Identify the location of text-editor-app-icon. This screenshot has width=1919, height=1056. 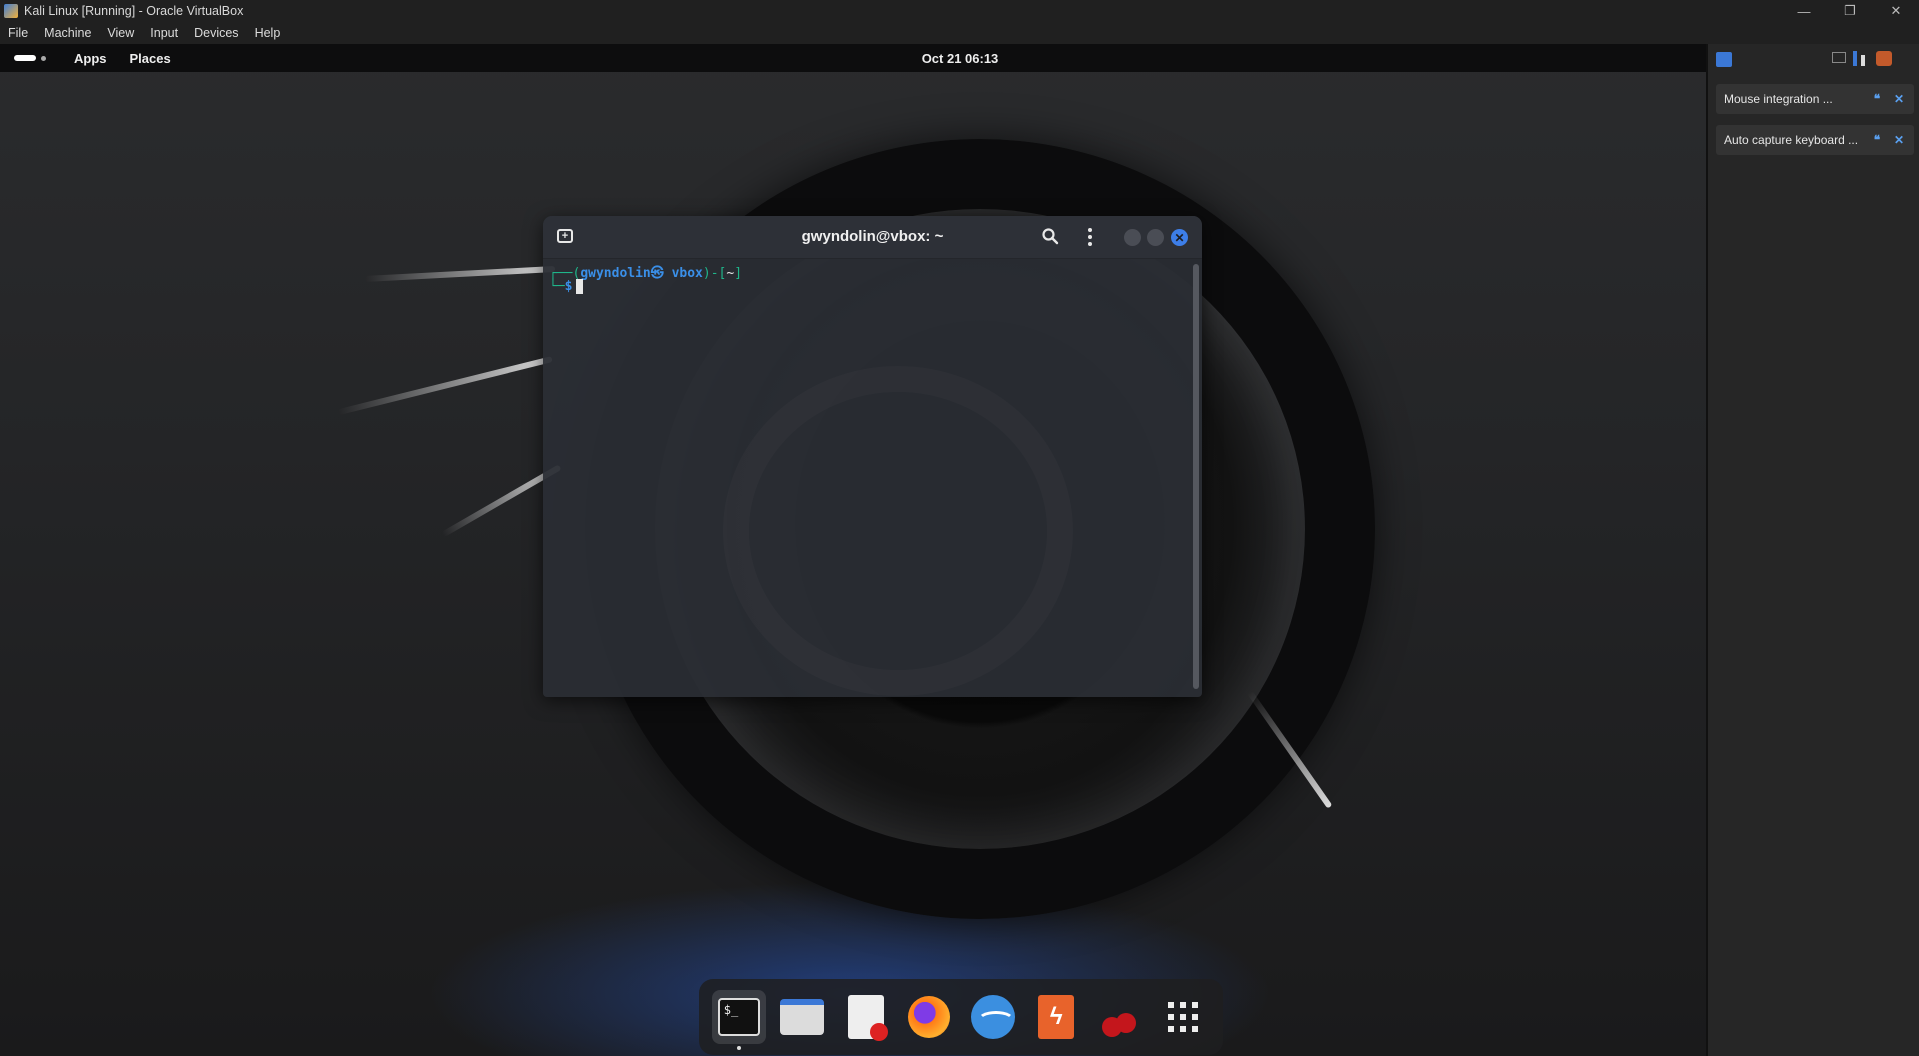
(867, 1018).